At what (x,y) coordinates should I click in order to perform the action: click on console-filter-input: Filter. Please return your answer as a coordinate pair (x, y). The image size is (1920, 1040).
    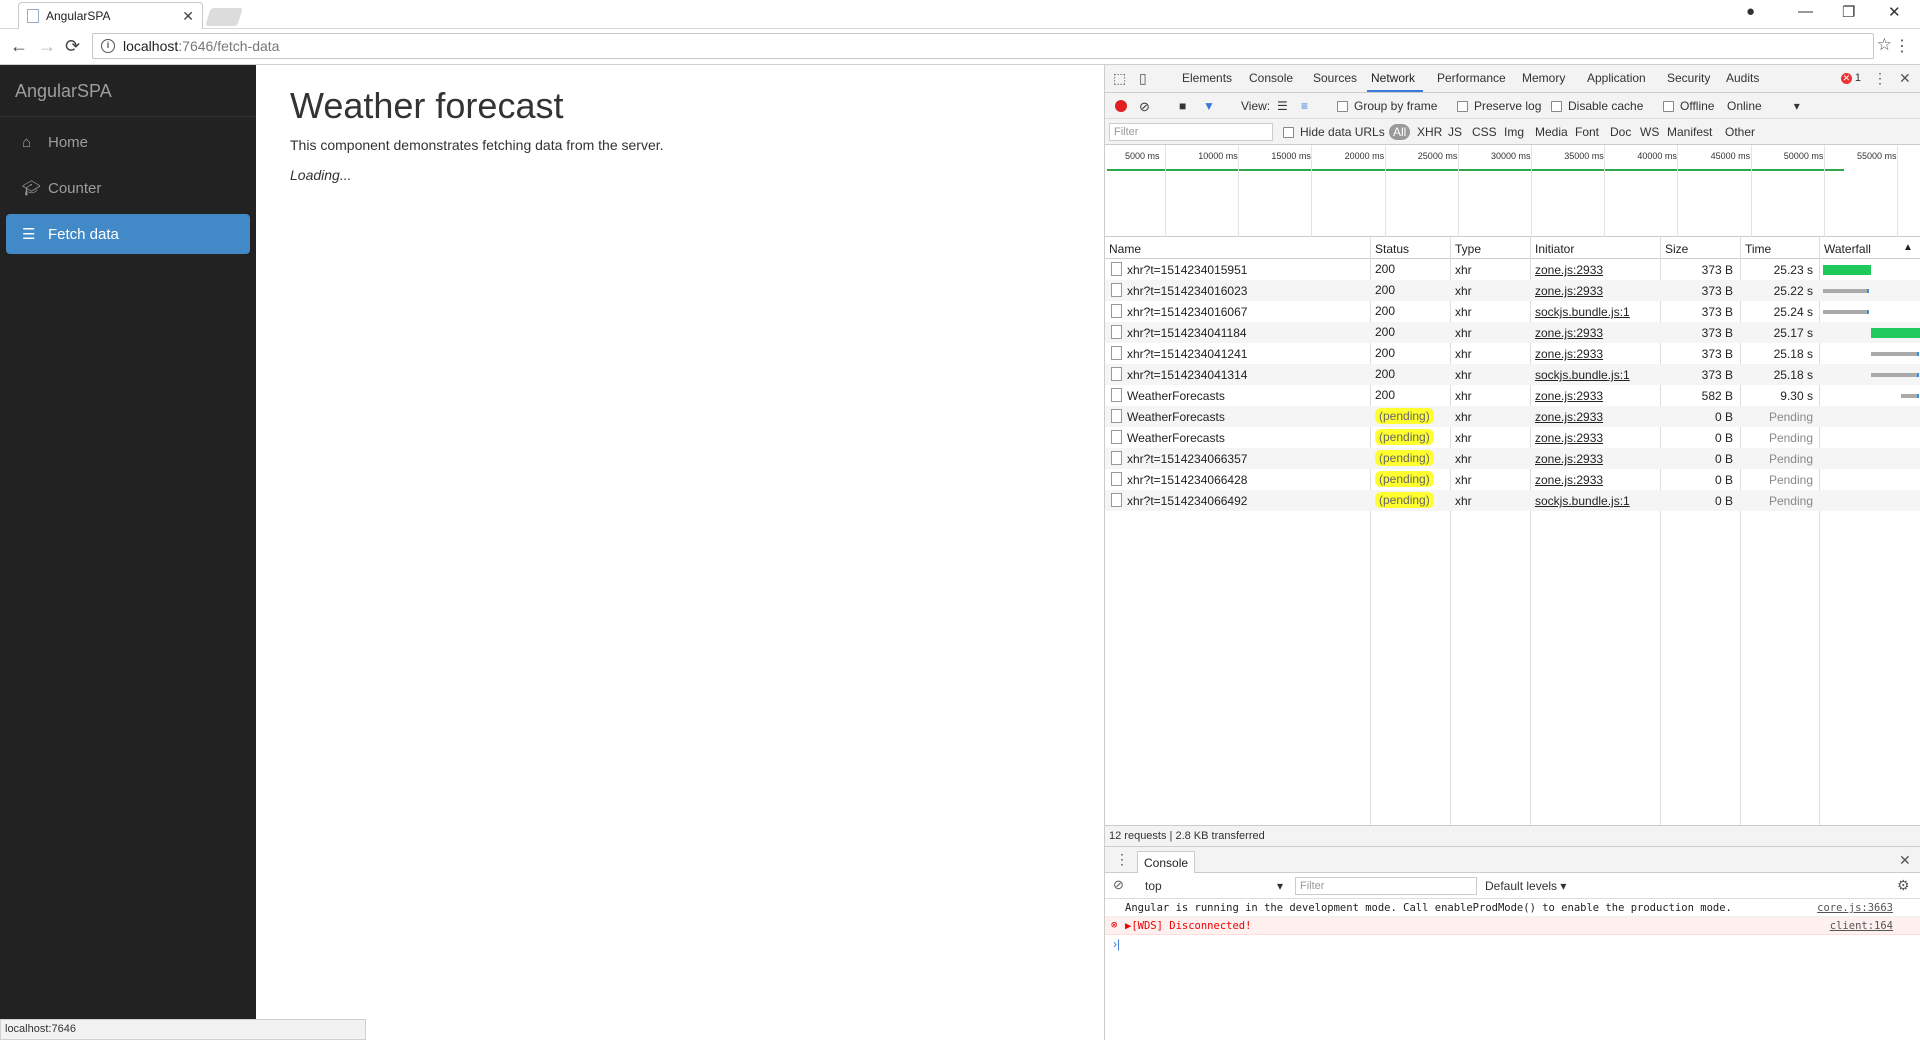
    Looking at the image, I should click on (1386, 886).